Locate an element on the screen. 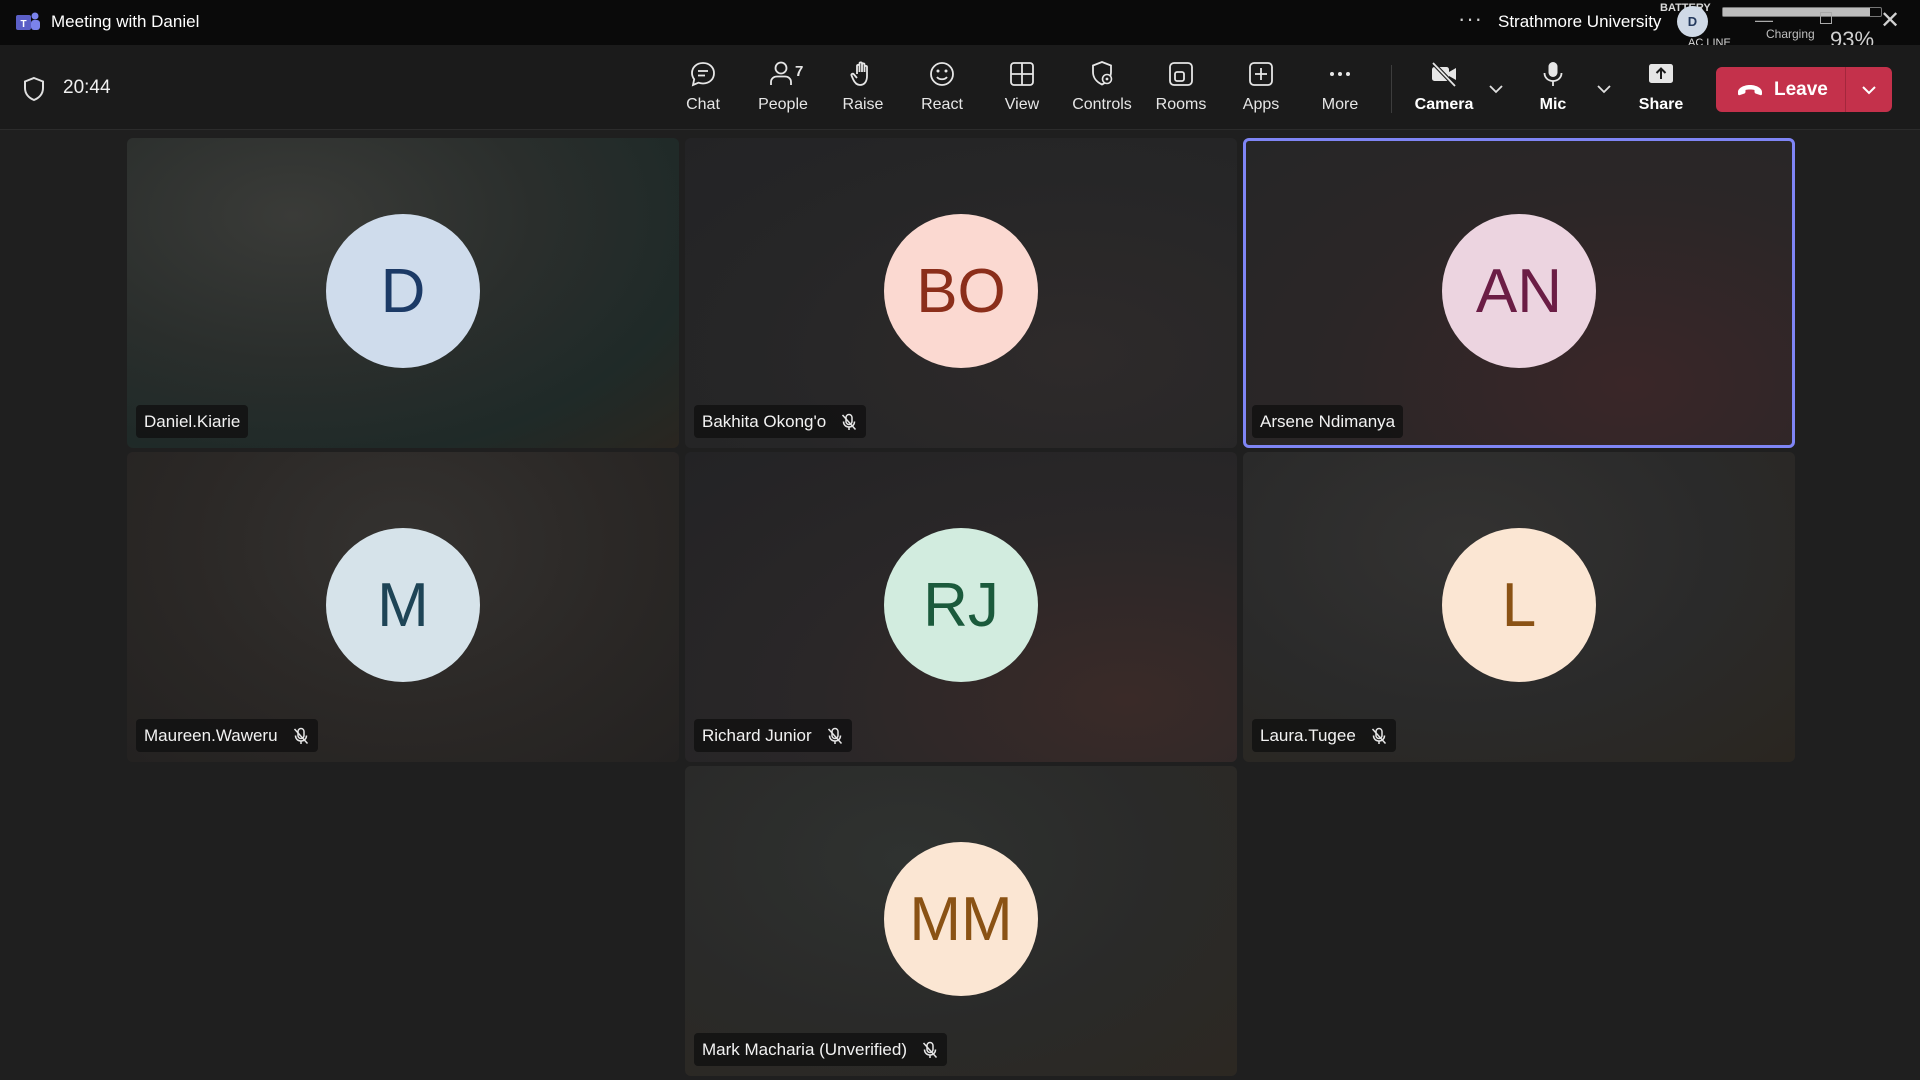  react-label: React is located at coordinates (942, 104).